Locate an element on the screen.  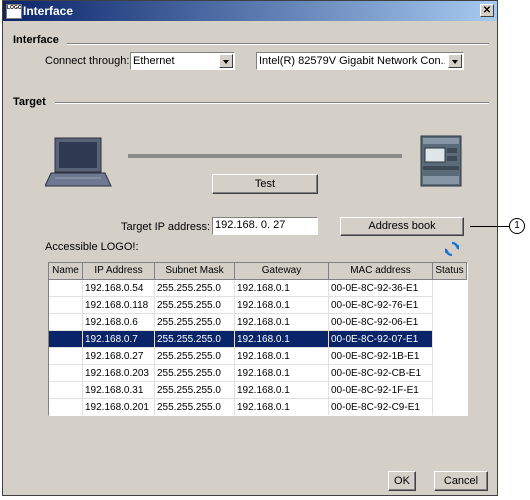
column-header-gateway: Gateway is located at coordinates (282, 271).